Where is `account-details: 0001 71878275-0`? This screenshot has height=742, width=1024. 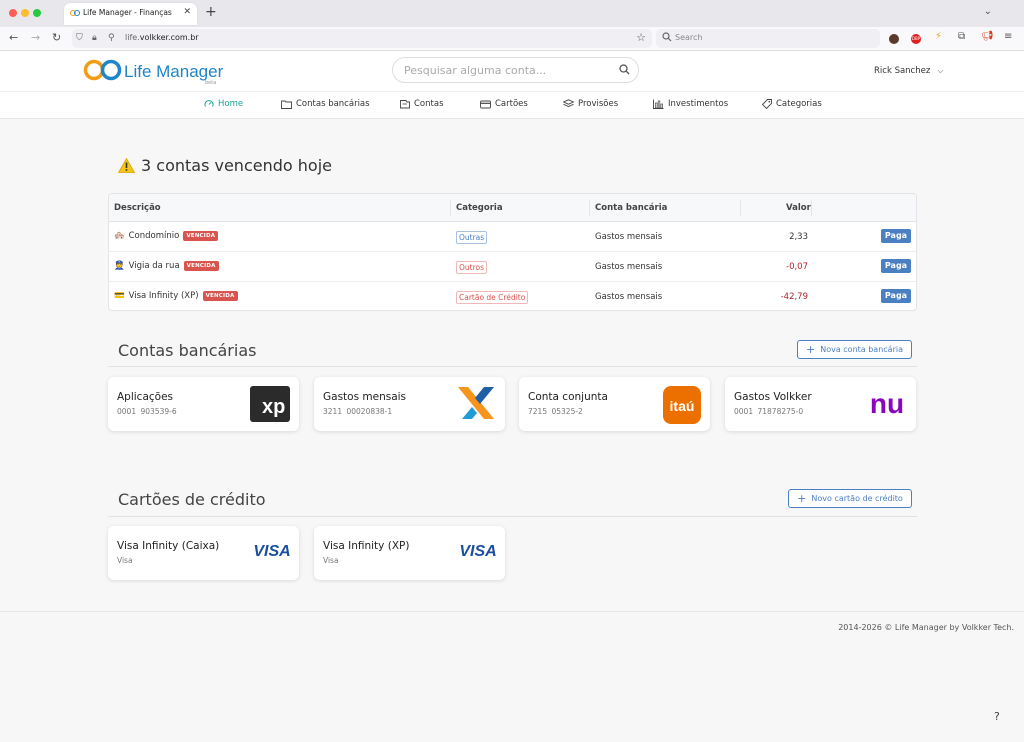
account-details: 0001 71878275-0 is located at coordinates (769, 411).